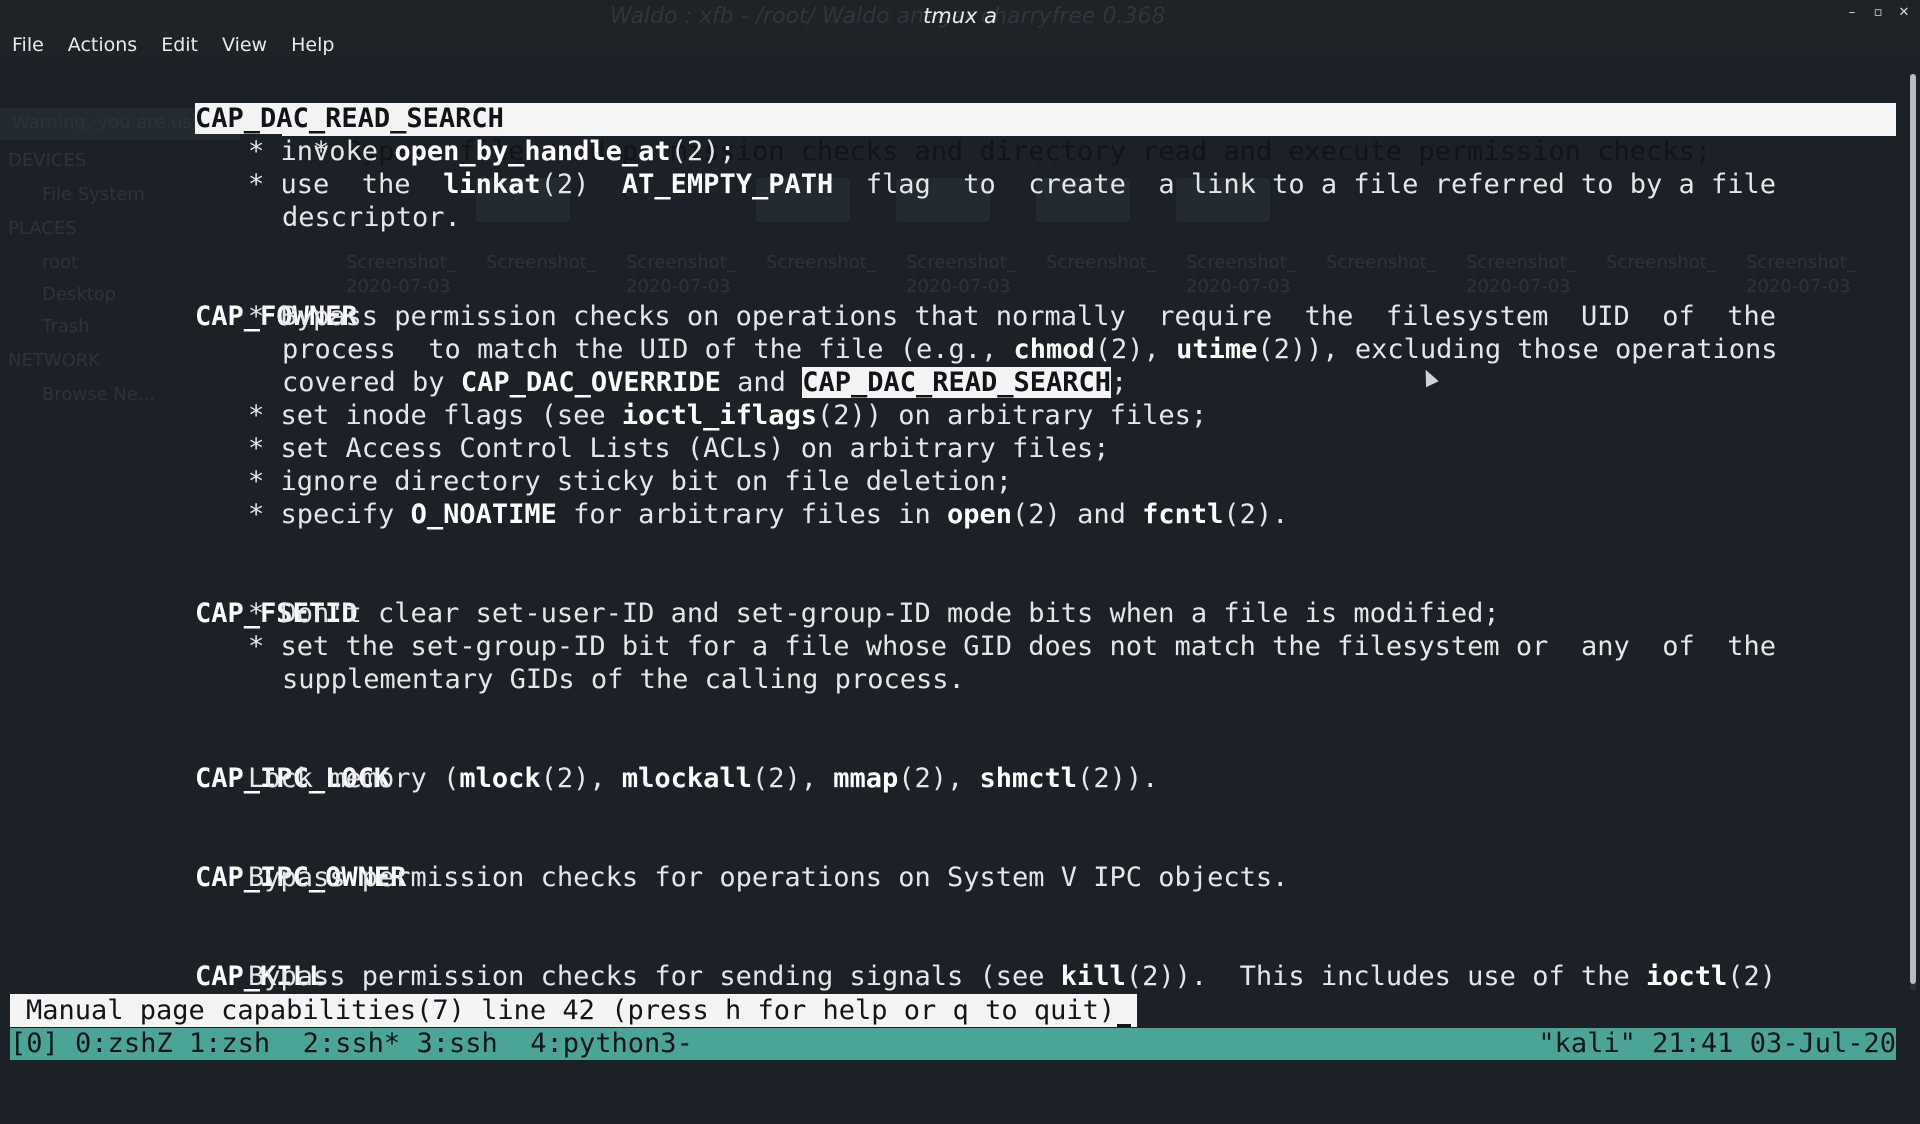 This screenshot has width=1920, height=1124. I want to click on man-keyword: fcntl, so click(1183, 514).